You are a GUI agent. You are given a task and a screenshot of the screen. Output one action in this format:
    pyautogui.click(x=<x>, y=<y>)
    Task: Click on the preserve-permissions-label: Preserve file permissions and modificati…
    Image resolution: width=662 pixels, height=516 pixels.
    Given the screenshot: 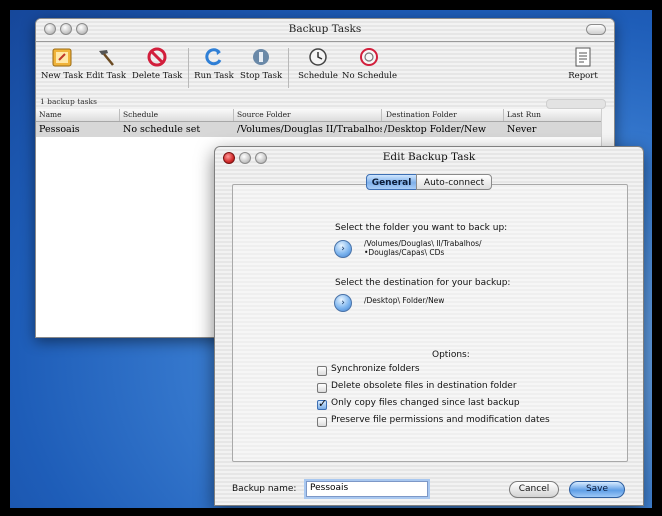 What is the action you would take?
    pyautogui.click(x=440, y=420)
    